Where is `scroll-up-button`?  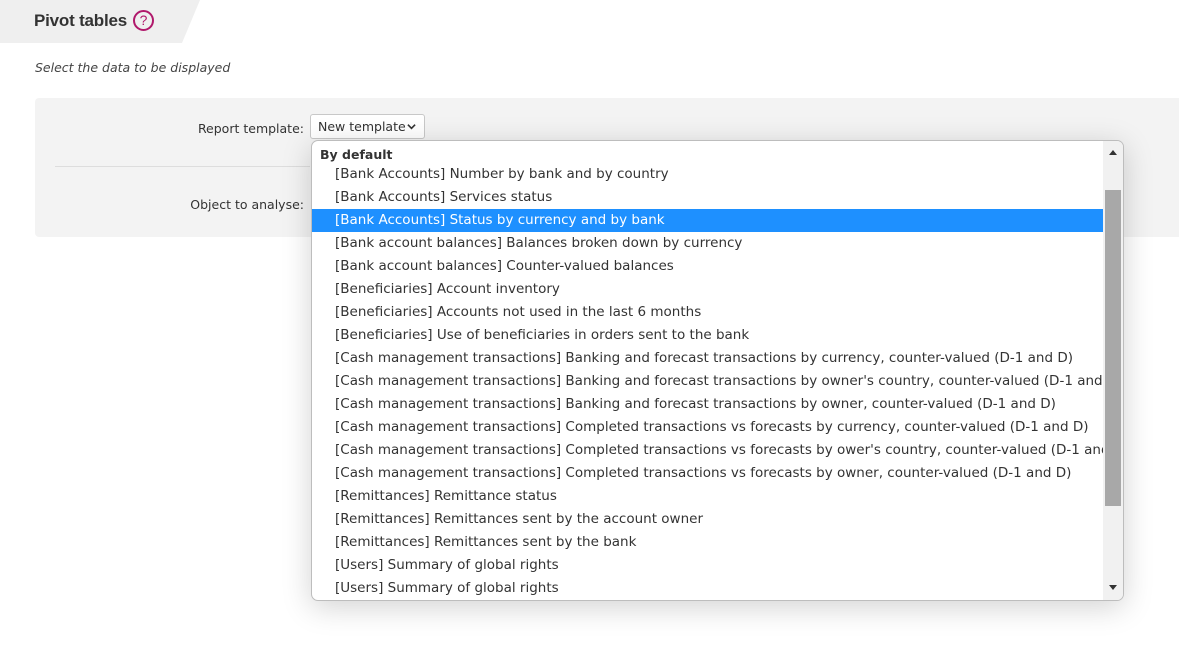
scroll-up-button is located at coordinates (1113, 153).